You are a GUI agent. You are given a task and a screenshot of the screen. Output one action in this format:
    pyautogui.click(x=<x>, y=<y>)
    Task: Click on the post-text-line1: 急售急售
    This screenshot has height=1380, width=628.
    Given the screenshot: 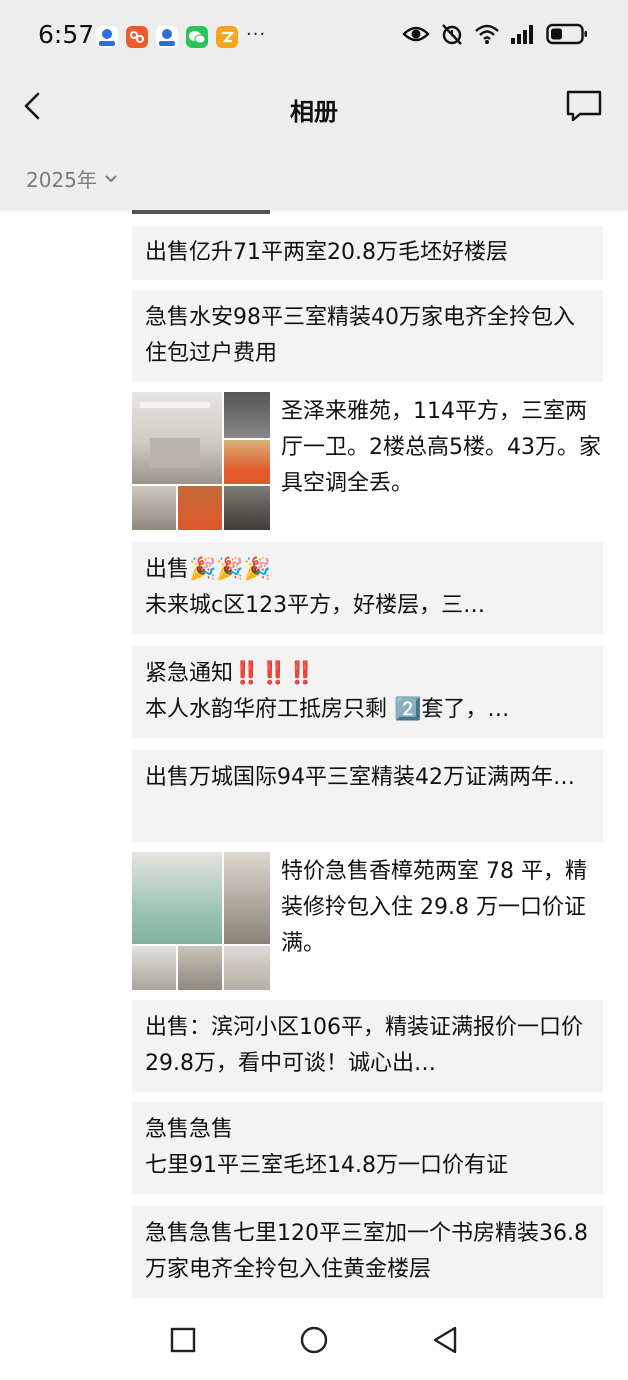 What is the action you would take?
    pyautogui.click(x=189, y=1129)
    